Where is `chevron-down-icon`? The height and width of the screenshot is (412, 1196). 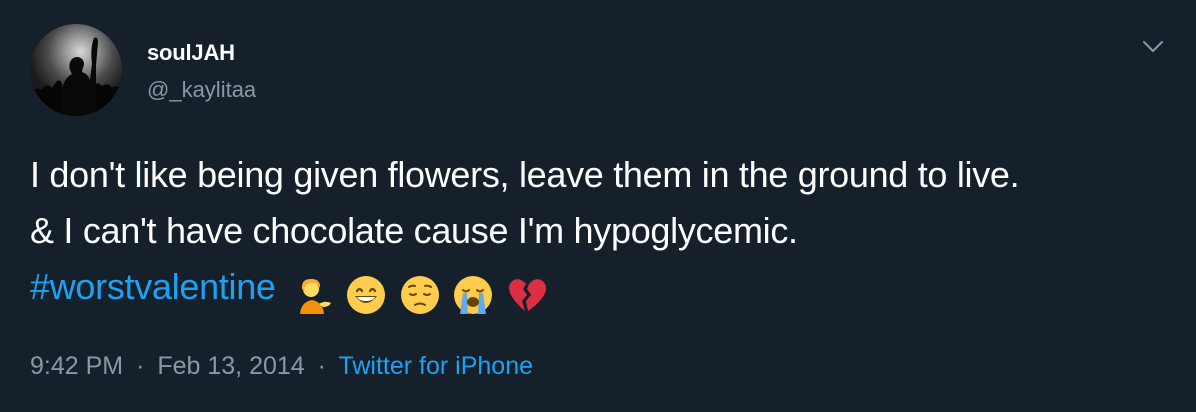 chevron-down-icon is located at coordinates (1153, 46).